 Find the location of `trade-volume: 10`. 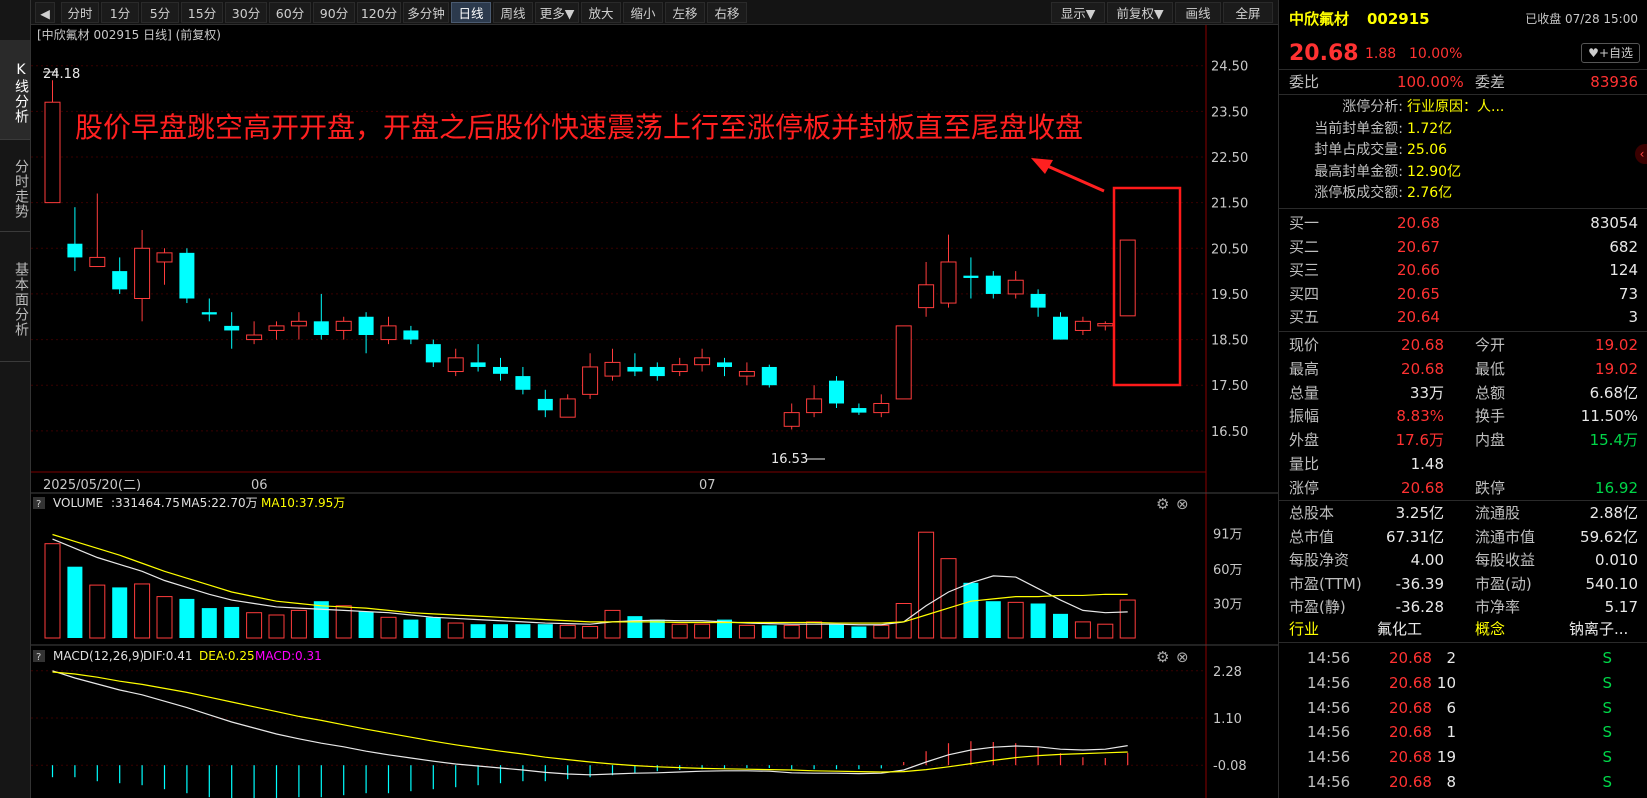

trade-volume: 10 is located at coordinates (1446, 682).